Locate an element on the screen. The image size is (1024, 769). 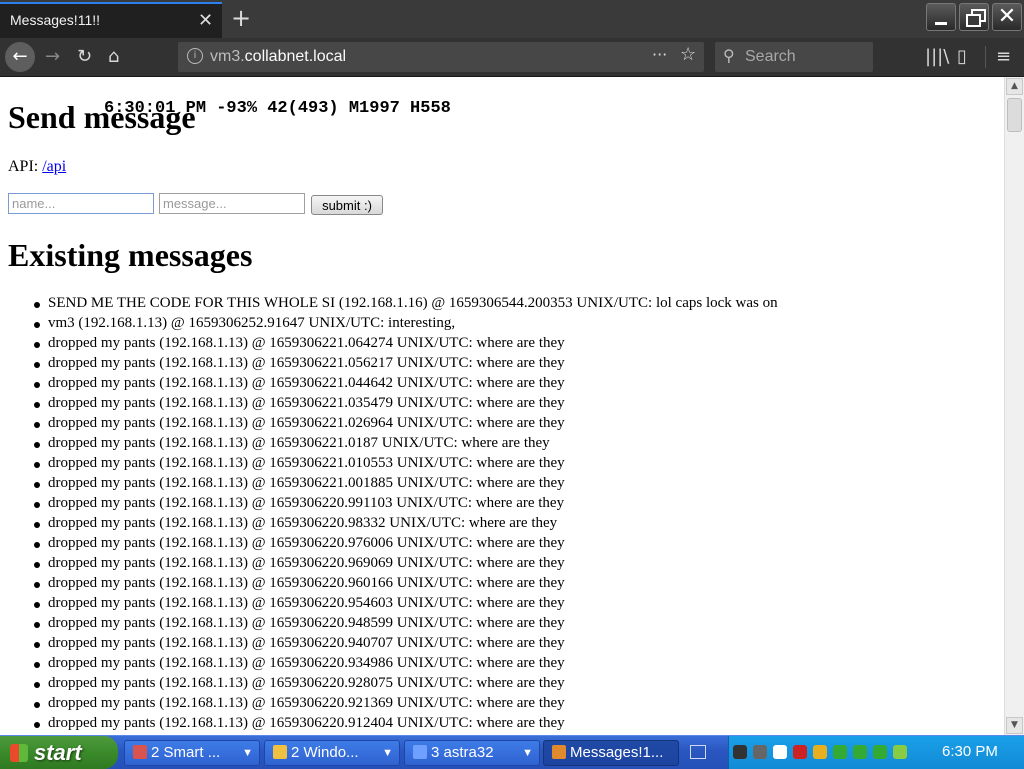
start-button: start is located at coordinates (59, 752).